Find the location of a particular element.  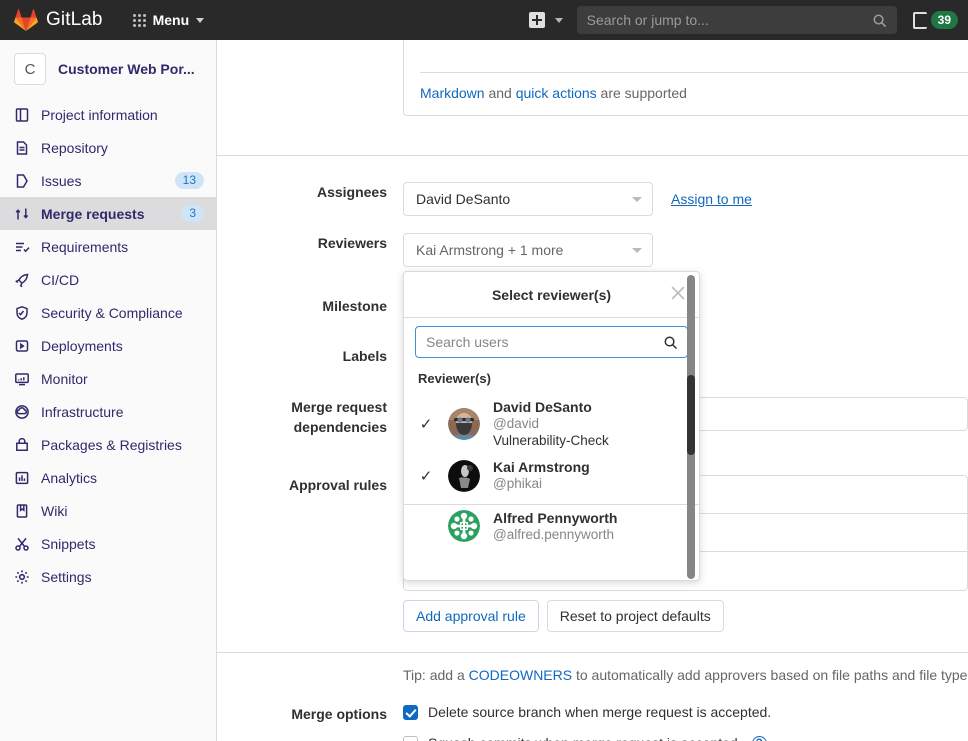

sidebar-item-label: Deployments is located at coordinates (82, 345).